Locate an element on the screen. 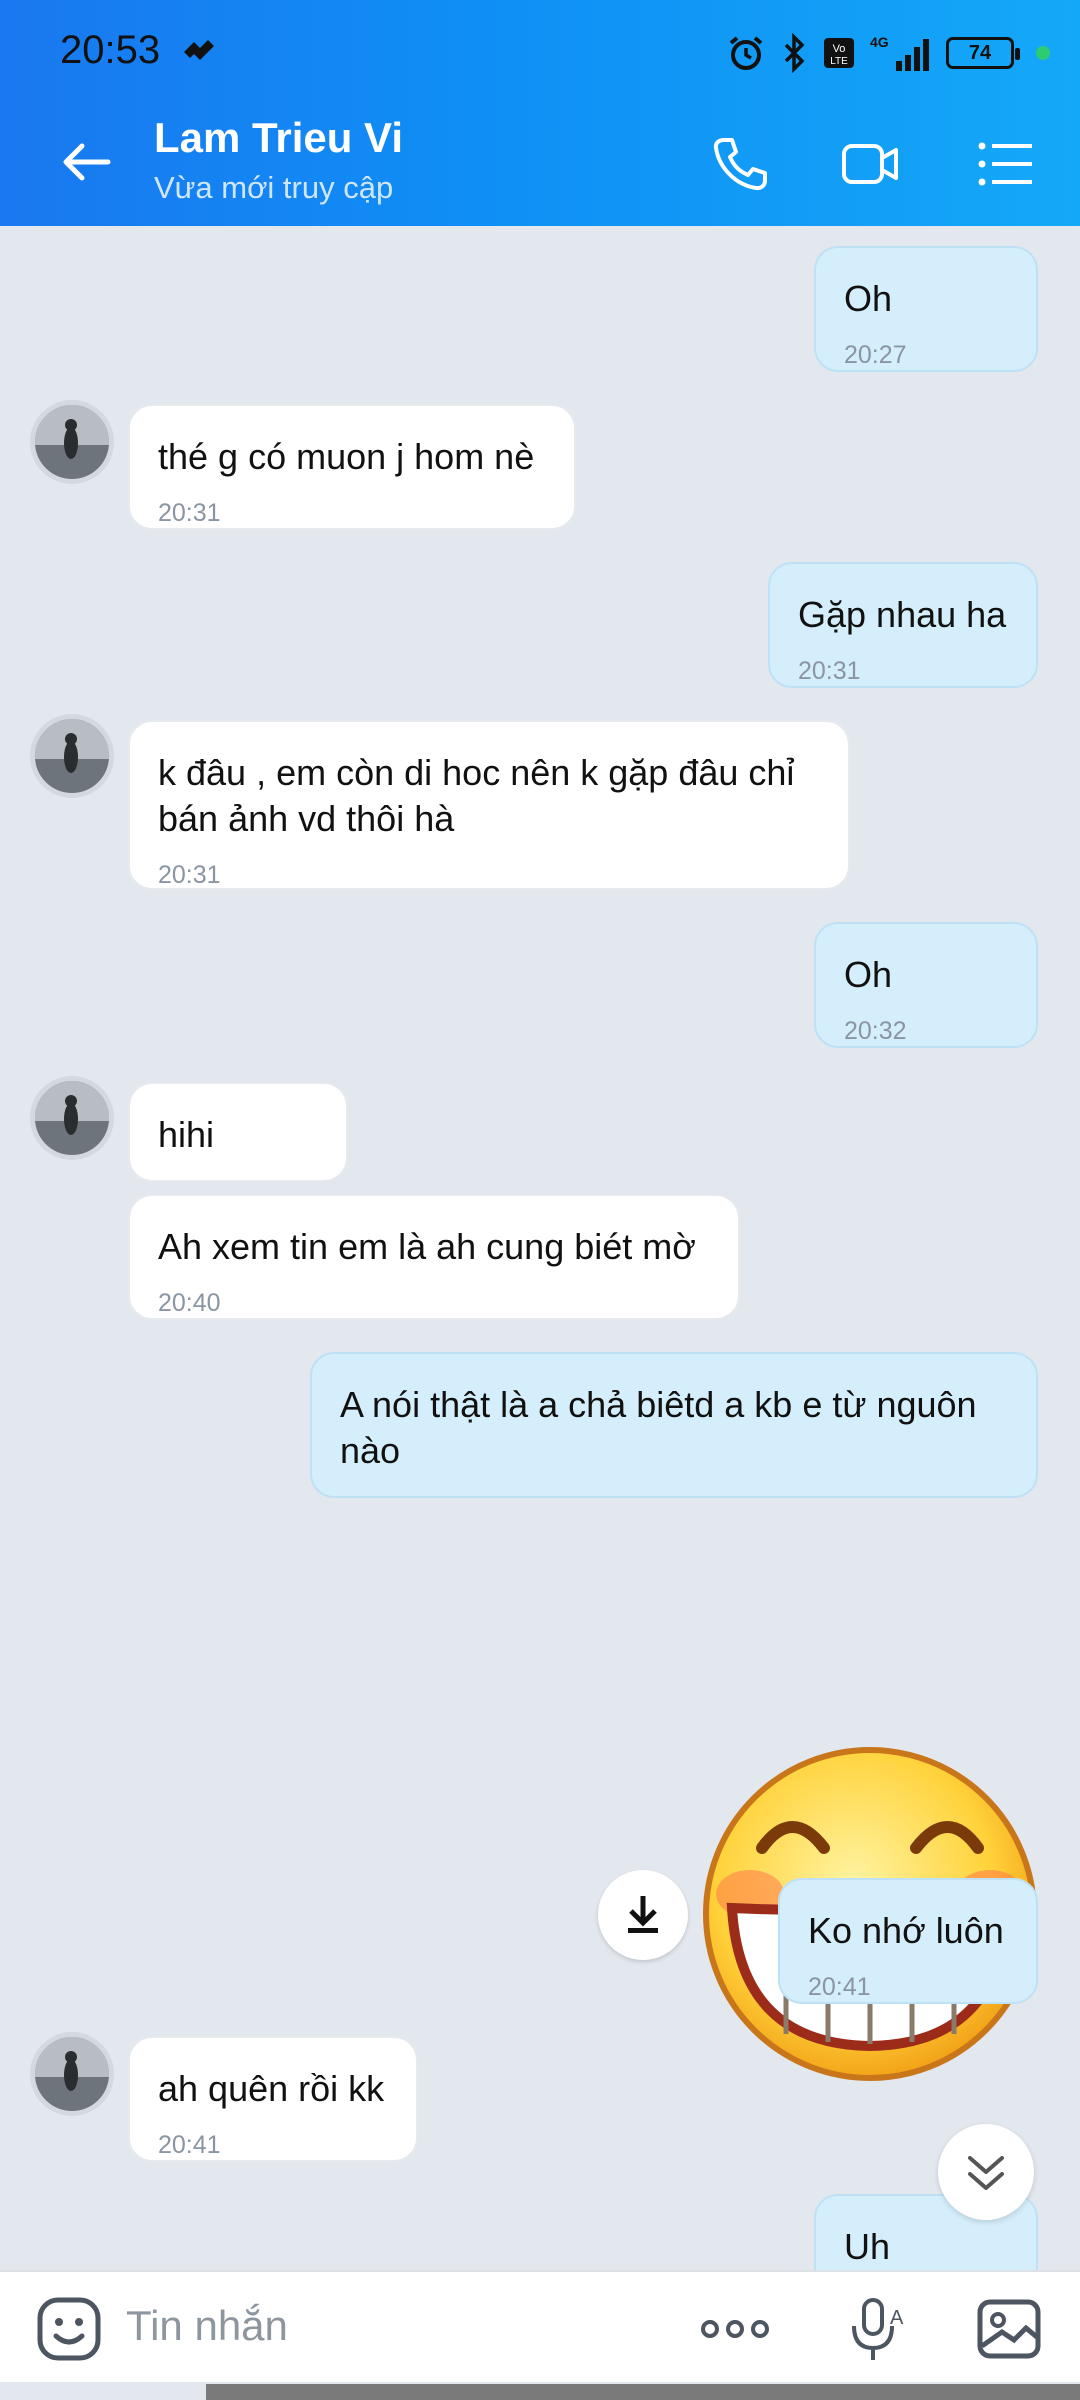 The image size is (1080, 2400). status-bar: 20:53 Vo LTE 4G 74 is located at coordinates (540, 52).